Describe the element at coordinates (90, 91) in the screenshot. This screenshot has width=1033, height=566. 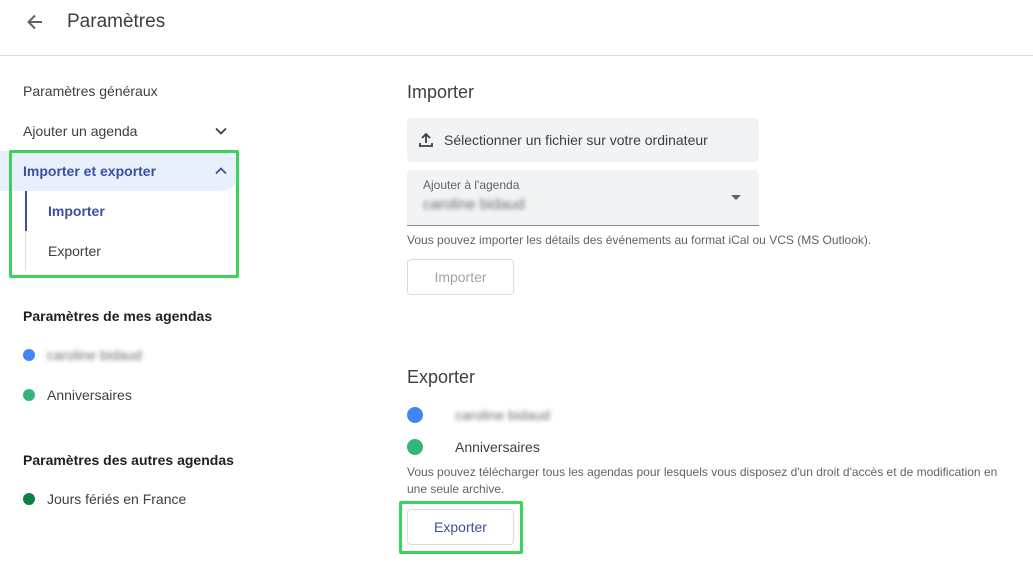
I see `sidebar-item-label: Paramètres généraux` at that location.